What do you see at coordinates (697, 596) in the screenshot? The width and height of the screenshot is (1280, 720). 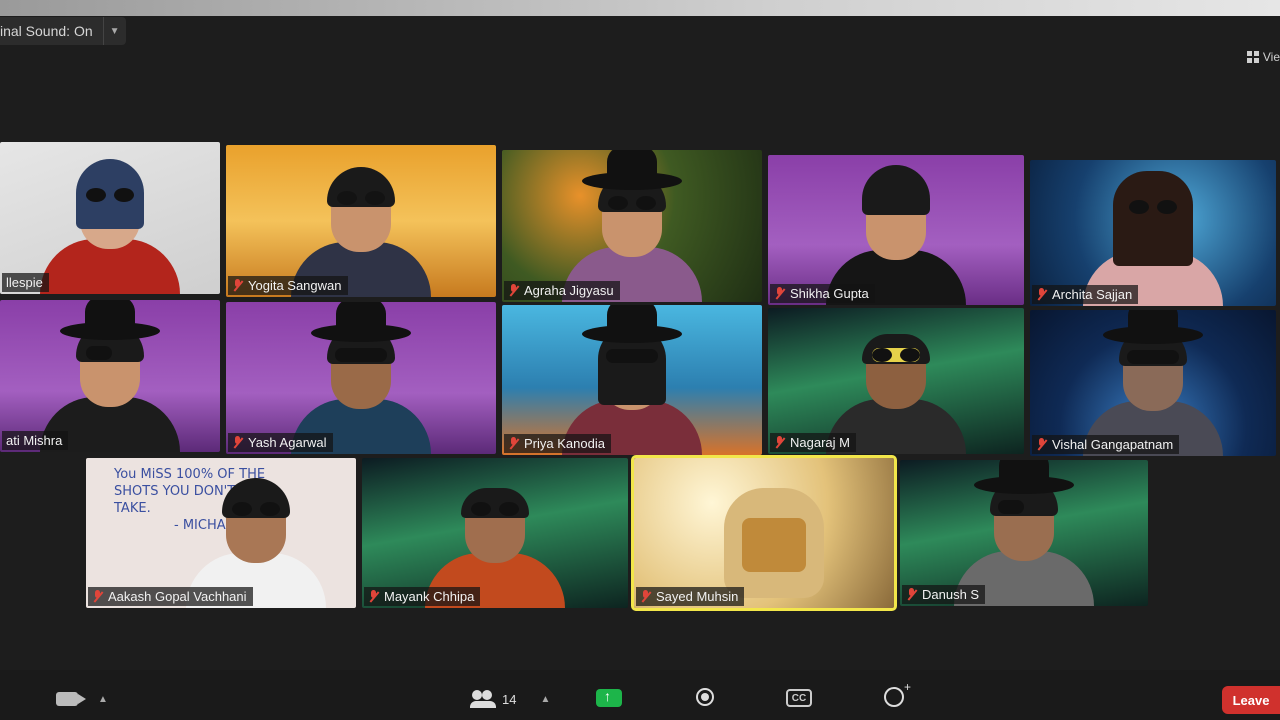 I see `participant-name: Sayed Muhsin` at bounding box center [697, 596].